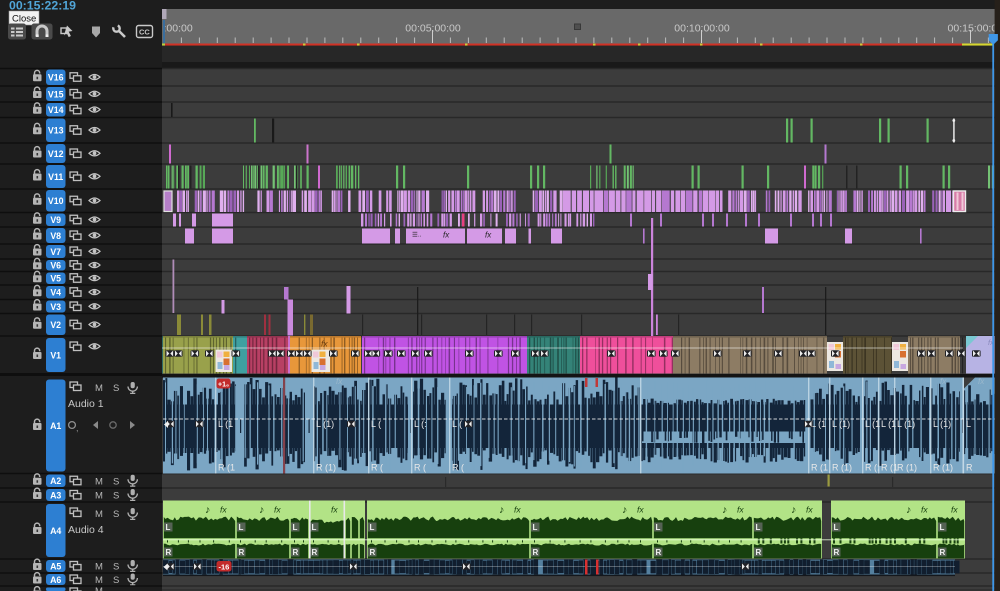  I want to click on svg-text: L (:, so click(420, 424).